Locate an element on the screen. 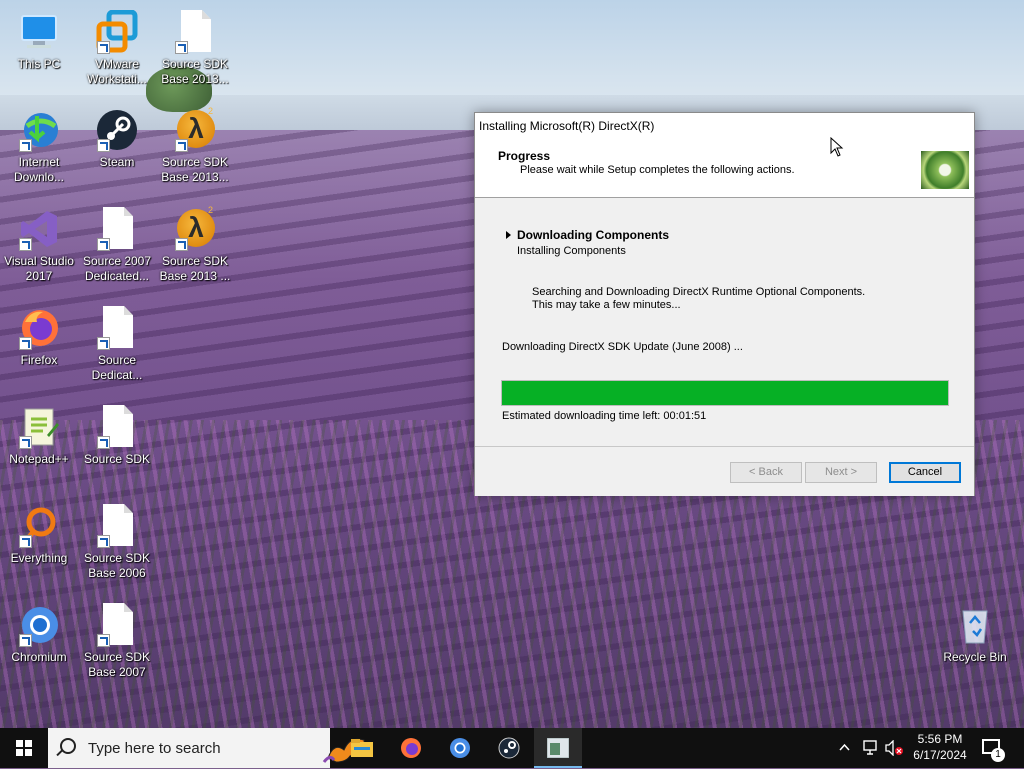 Image resolution: width=1024 pixels, height=769 pixels. desktop-icon-label: Recycle Bin is located at coordinates (975, 657).